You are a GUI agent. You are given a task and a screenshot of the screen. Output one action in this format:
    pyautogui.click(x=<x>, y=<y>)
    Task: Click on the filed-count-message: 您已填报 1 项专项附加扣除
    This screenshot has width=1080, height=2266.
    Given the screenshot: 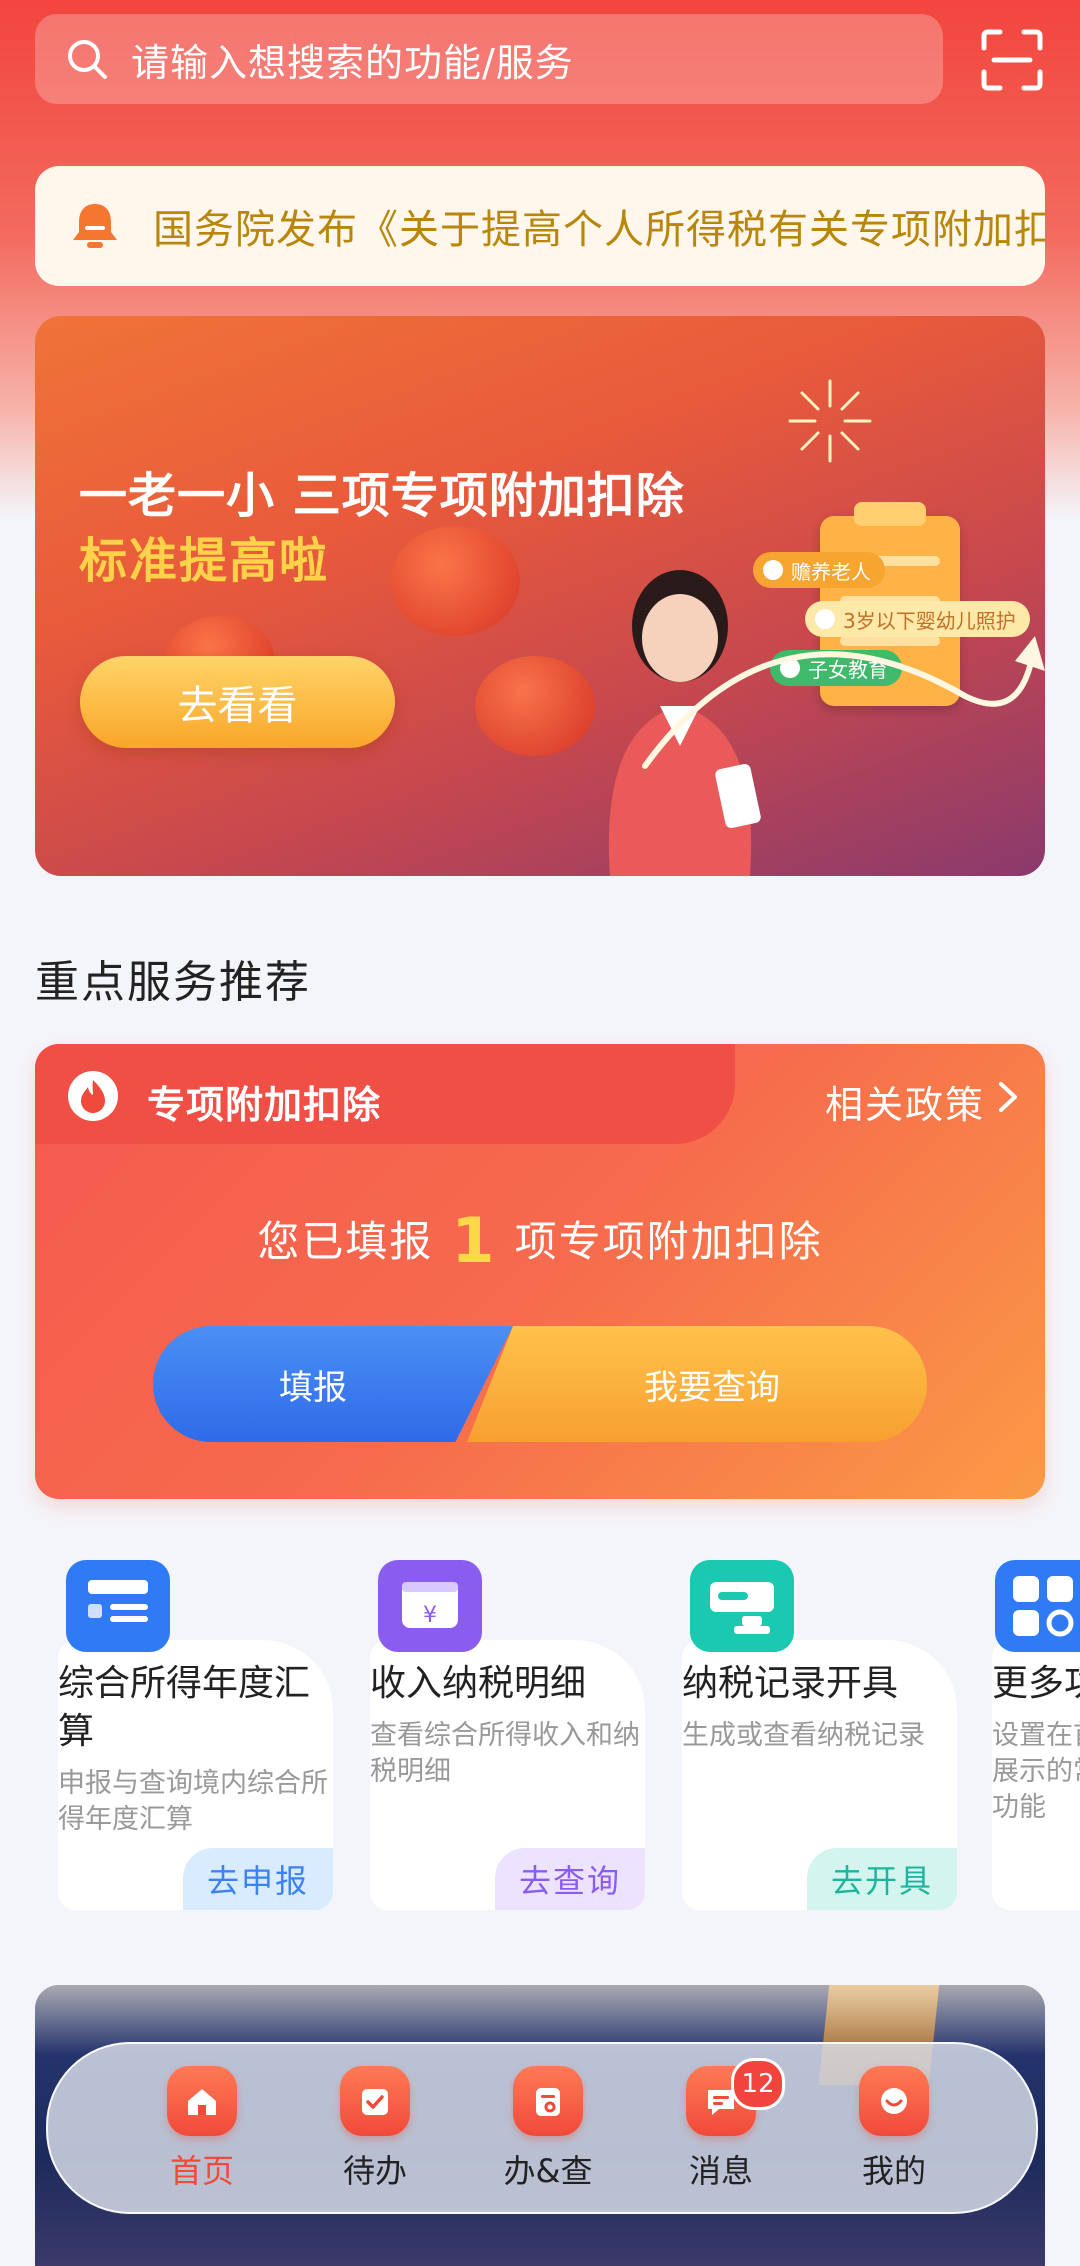 What is the action you would take?
    pyautogui.click(x=540, y=1240)
    